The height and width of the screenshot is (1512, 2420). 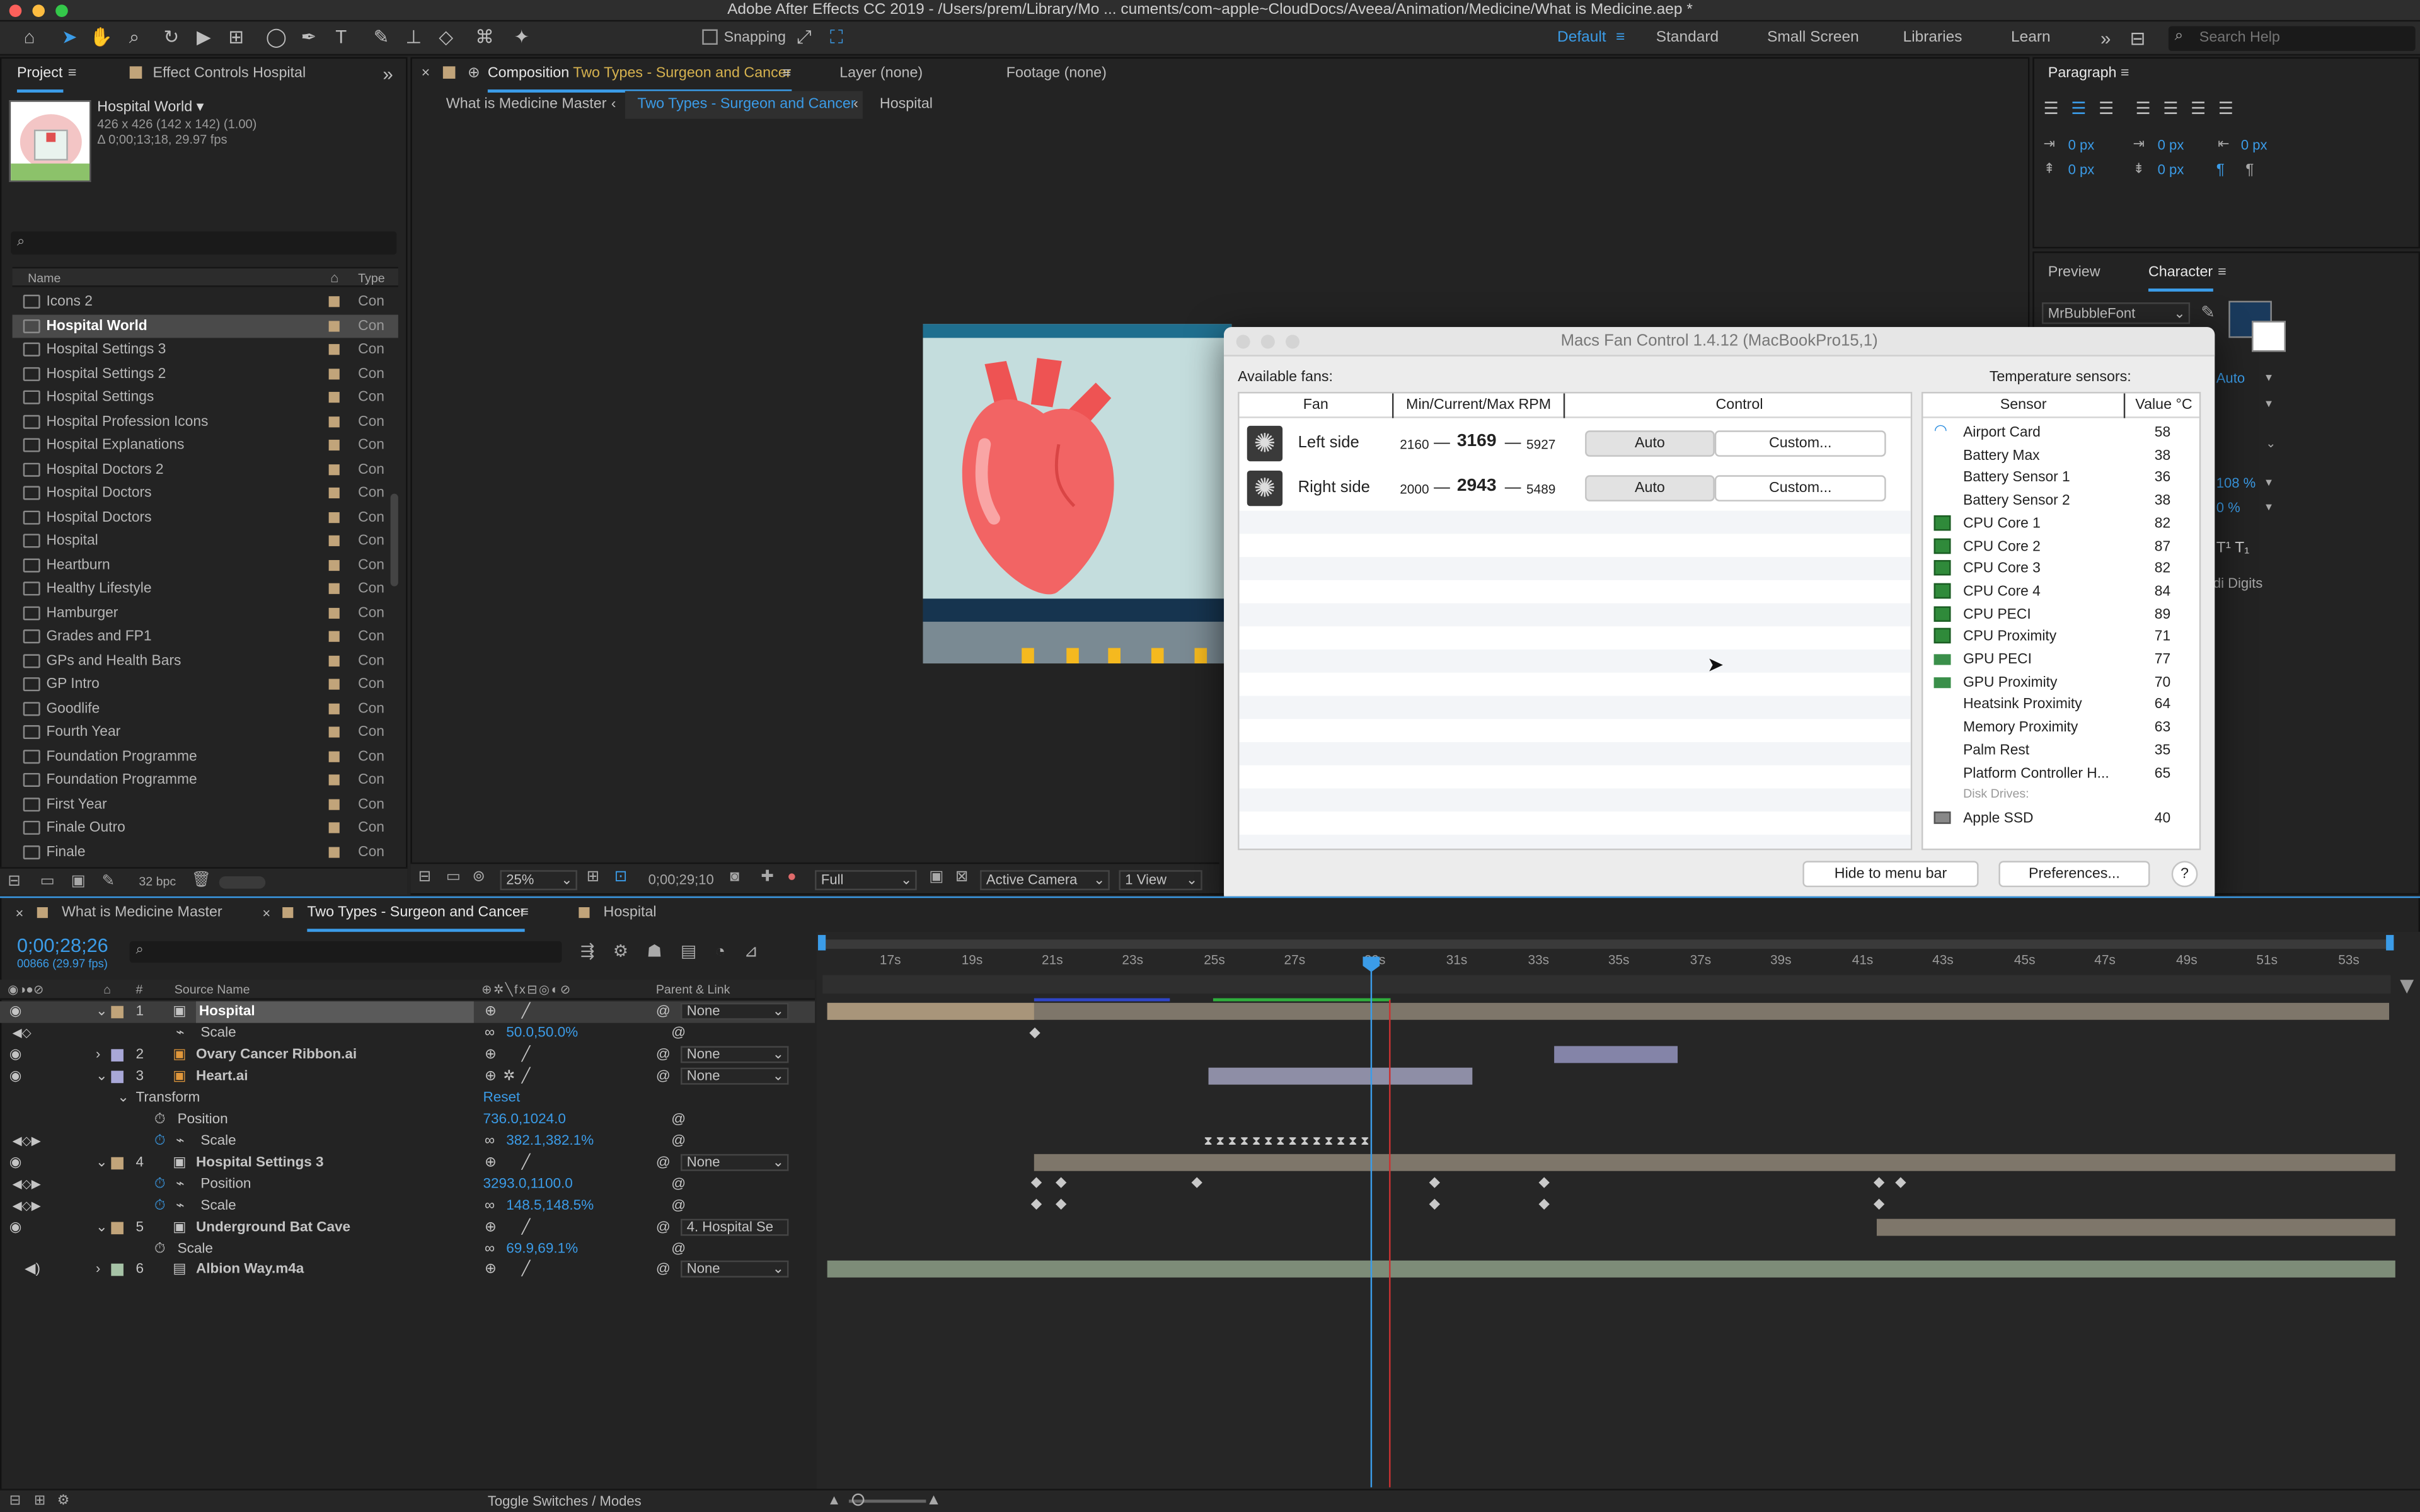 I want to click on sensor-row: Heatsink Proximity 64, so click(x=2061, y=705).